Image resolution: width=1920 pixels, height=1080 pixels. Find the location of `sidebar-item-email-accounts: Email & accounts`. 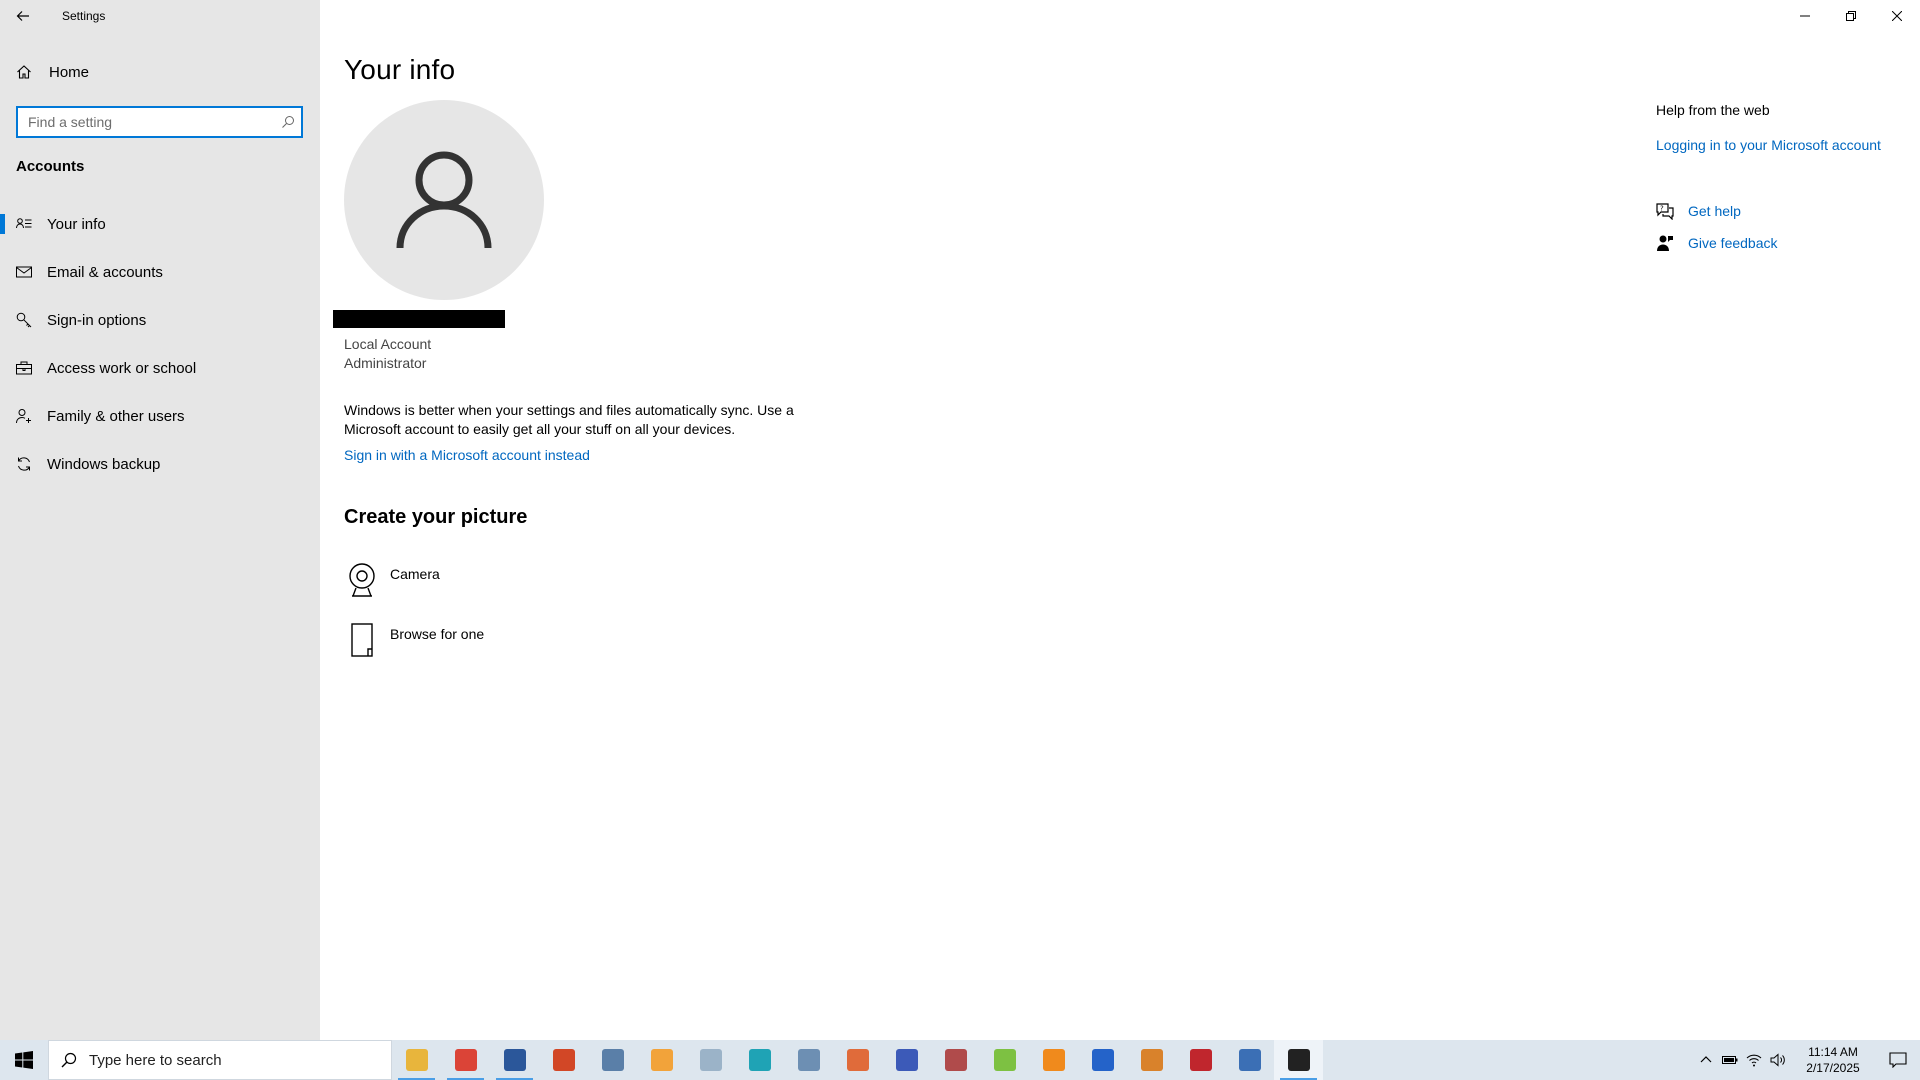

sidebar-item-email-accounts: Email & accounts is located at coordinates (160, 272).